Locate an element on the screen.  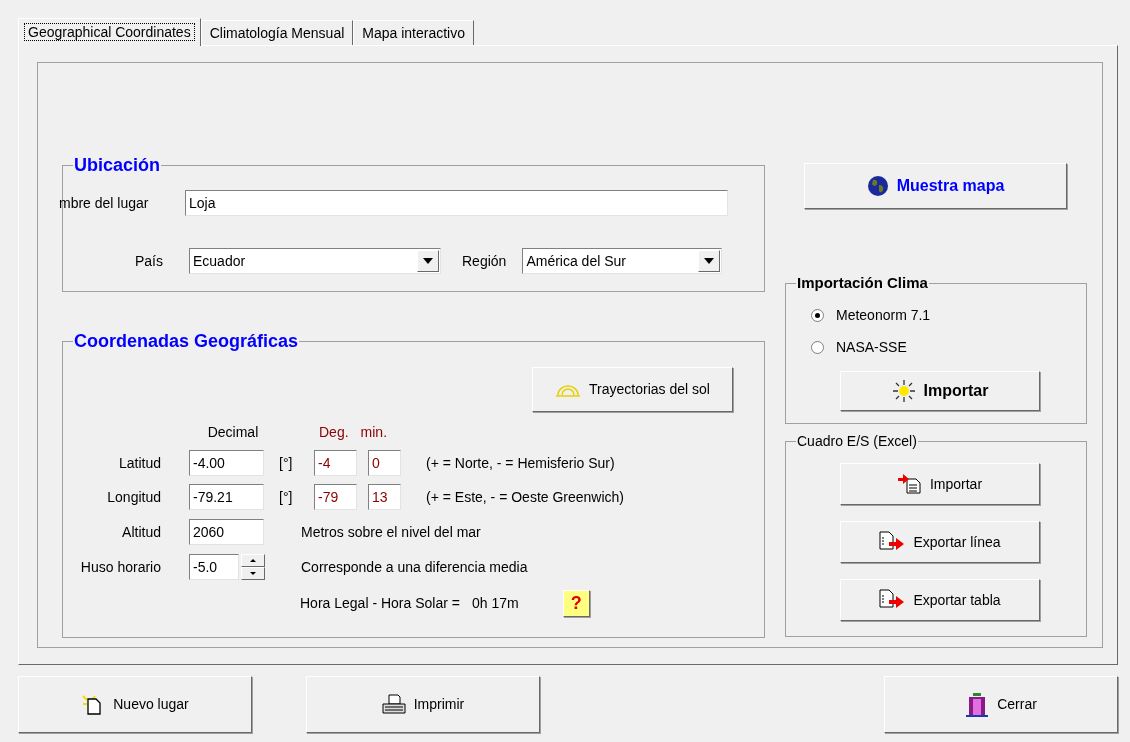
degrees-field: -4 is located at coordinates (335, 463).